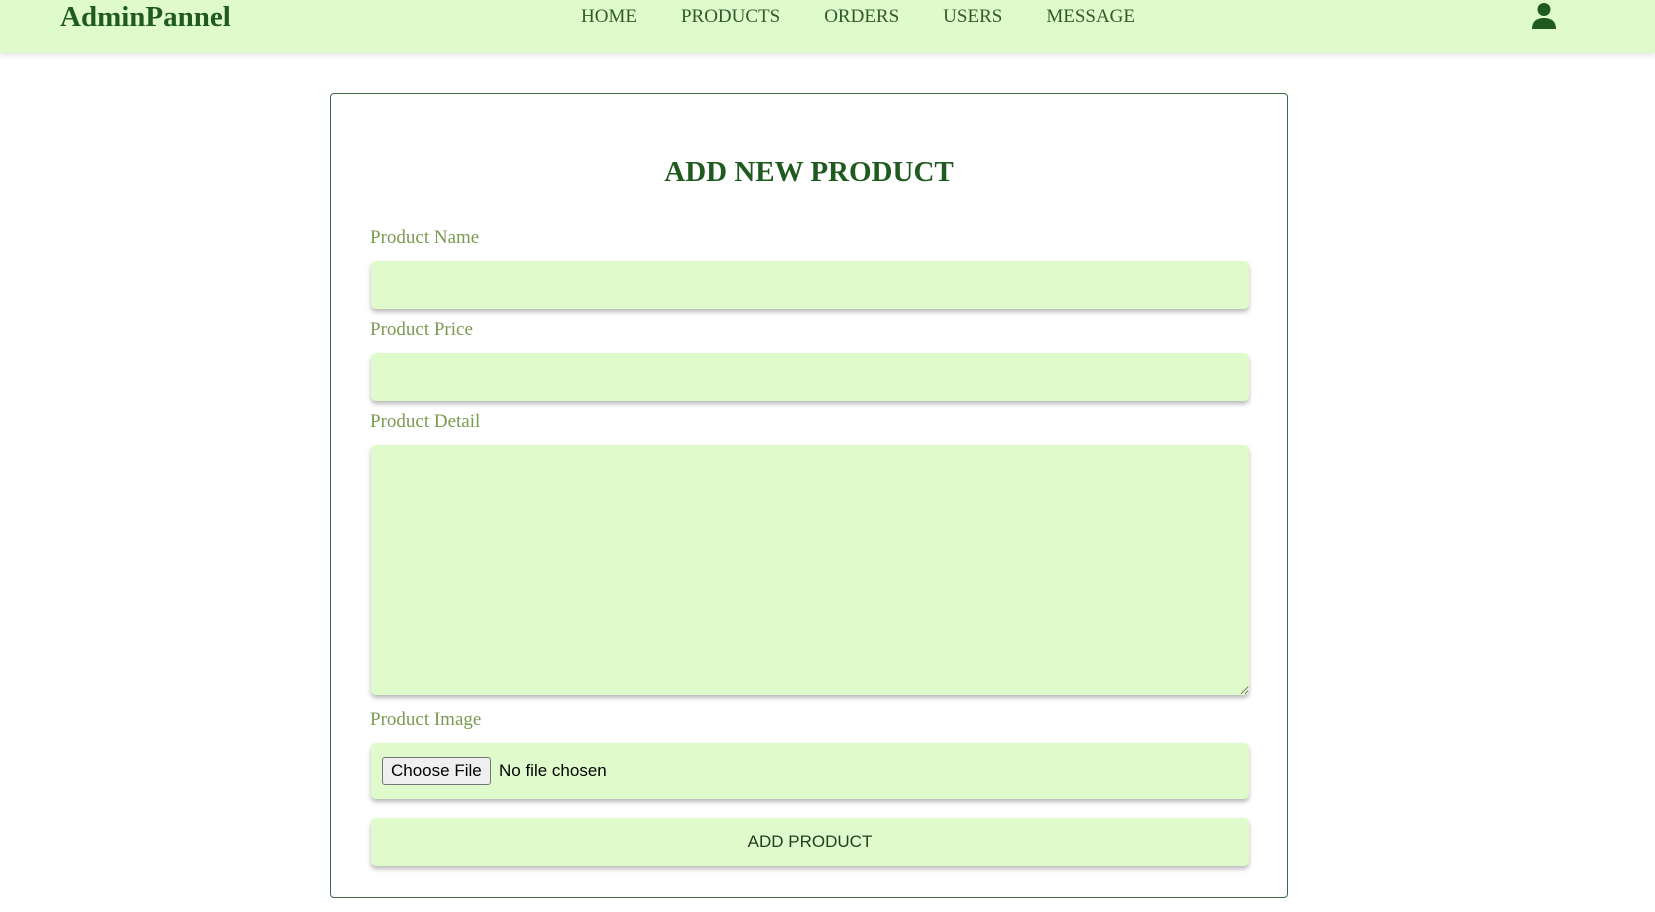 This screenshot has height=912, width=1655. I want to click on nav-home: HOME, so click(609, 17).